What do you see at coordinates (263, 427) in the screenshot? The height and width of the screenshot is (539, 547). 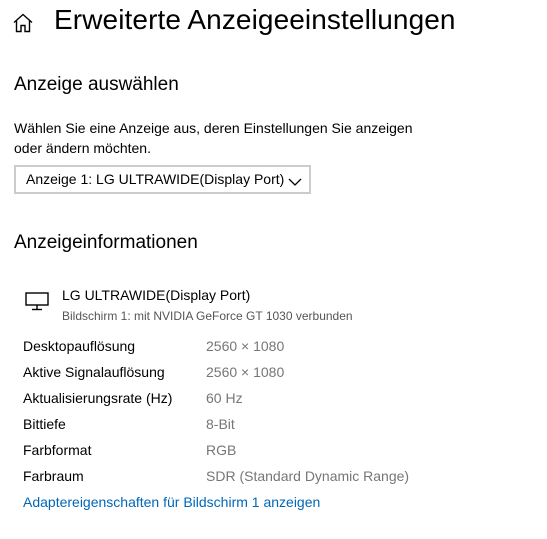 I see `info-row-bit-depth: Bittiefe 8-Bit` at bounding box center [263, 427].